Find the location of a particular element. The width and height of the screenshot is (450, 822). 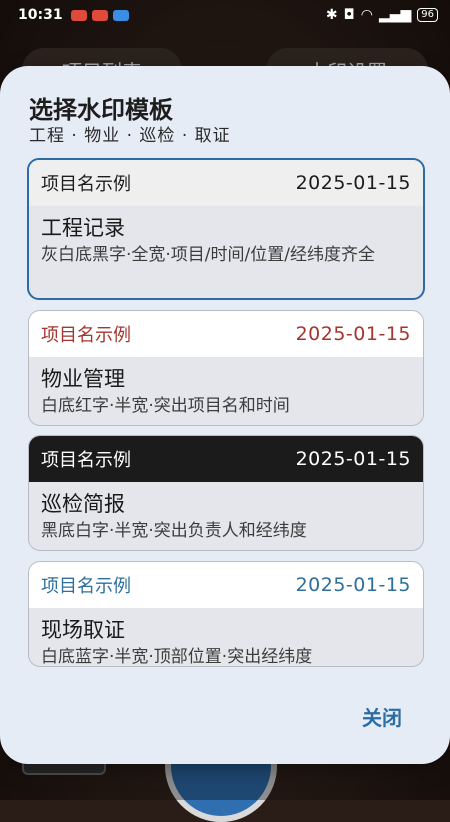

wifi-icon: ◠ is located at coordinates (366, 15).